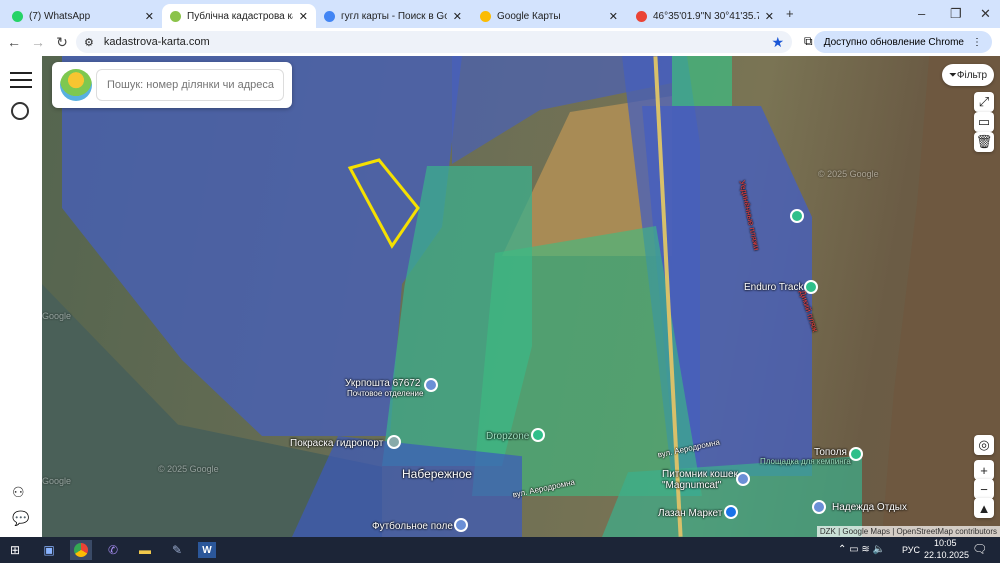 This screenshot has height=563, width=1000. I want to click on file-explorer-icon: ▬, so click(145, 550).